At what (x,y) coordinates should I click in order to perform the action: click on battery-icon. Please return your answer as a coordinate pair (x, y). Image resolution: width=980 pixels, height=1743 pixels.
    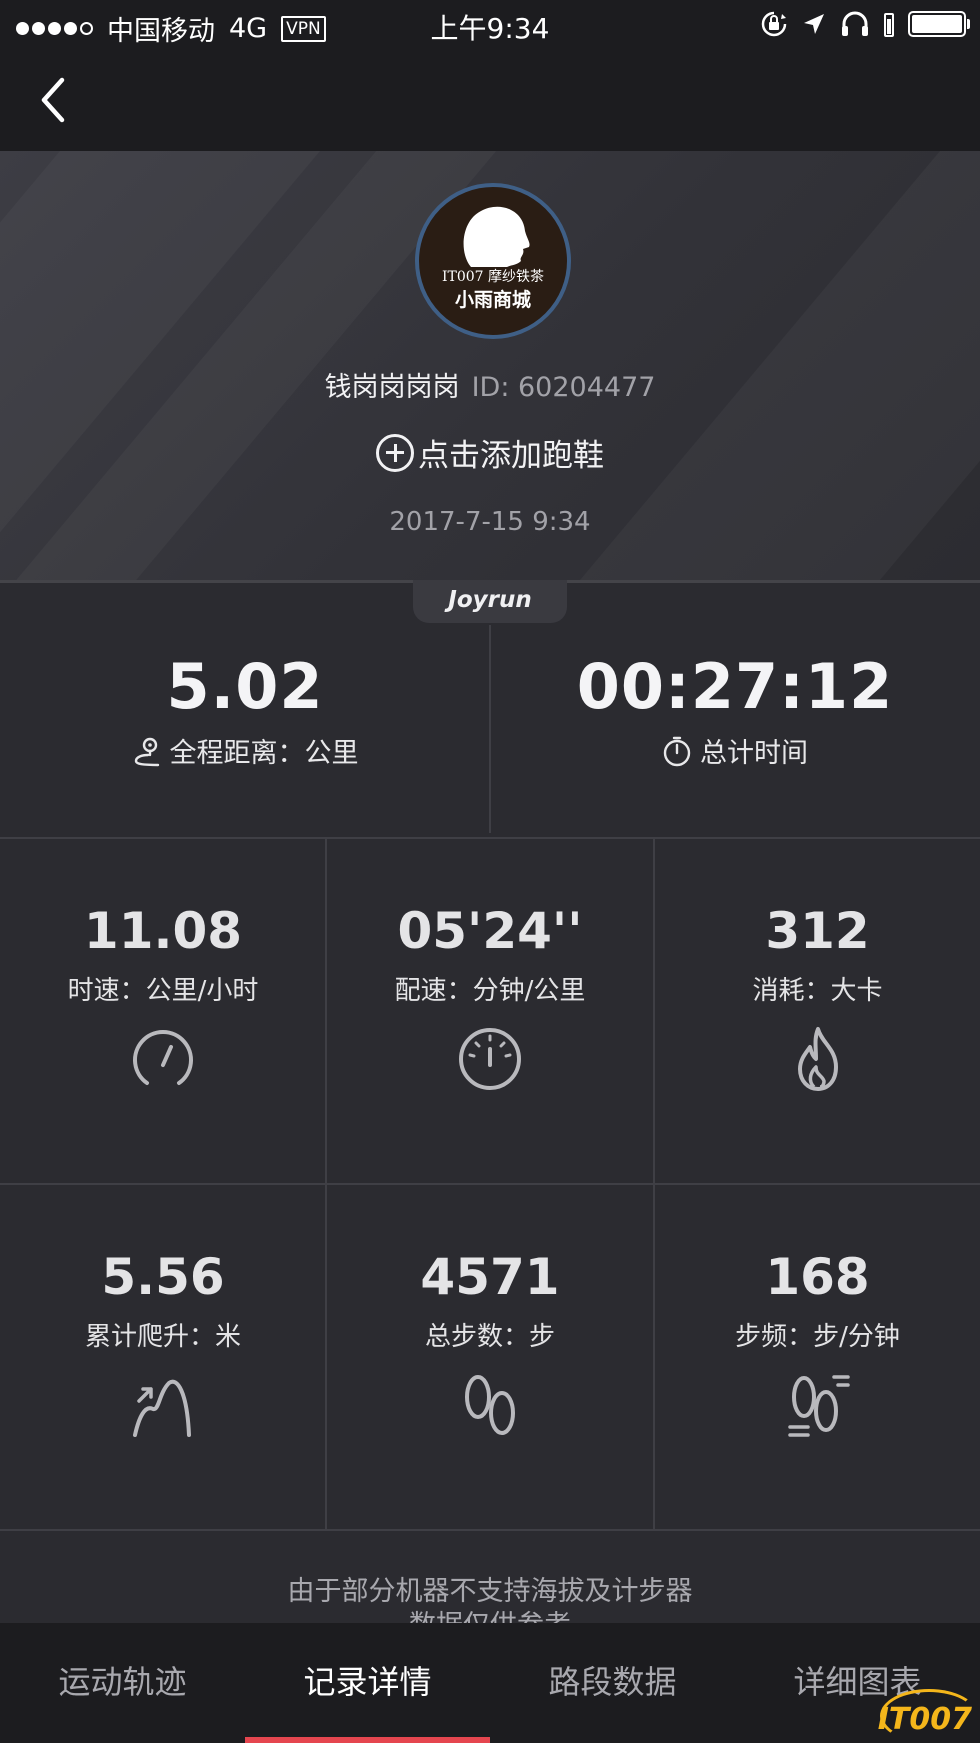
    Looking at the image, I should click on (939, 24).